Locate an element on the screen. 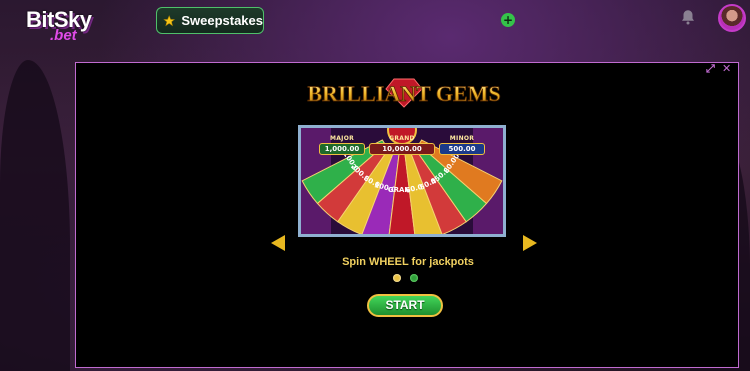 The width and height of the screenshot is (750, 371). jackpot-grand: GRAND 10,000.00 is located at coordinates (402, 145).